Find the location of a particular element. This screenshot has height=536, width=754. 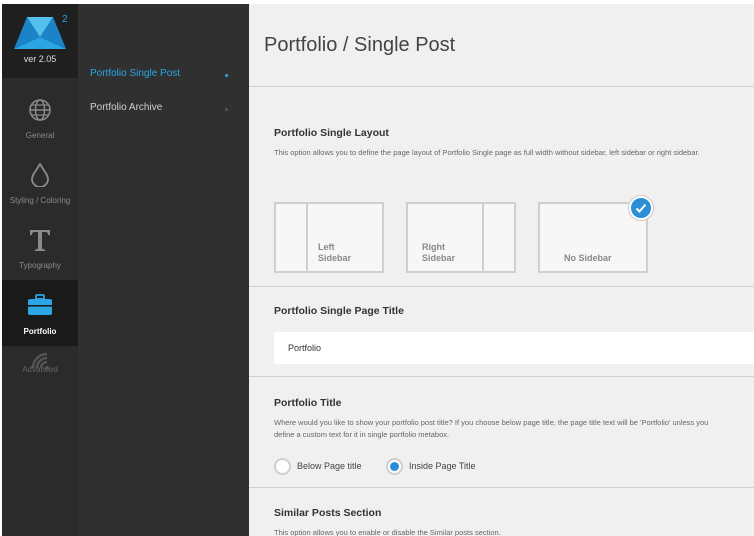

rail-item-general: General is located at coordinates (40, 117).